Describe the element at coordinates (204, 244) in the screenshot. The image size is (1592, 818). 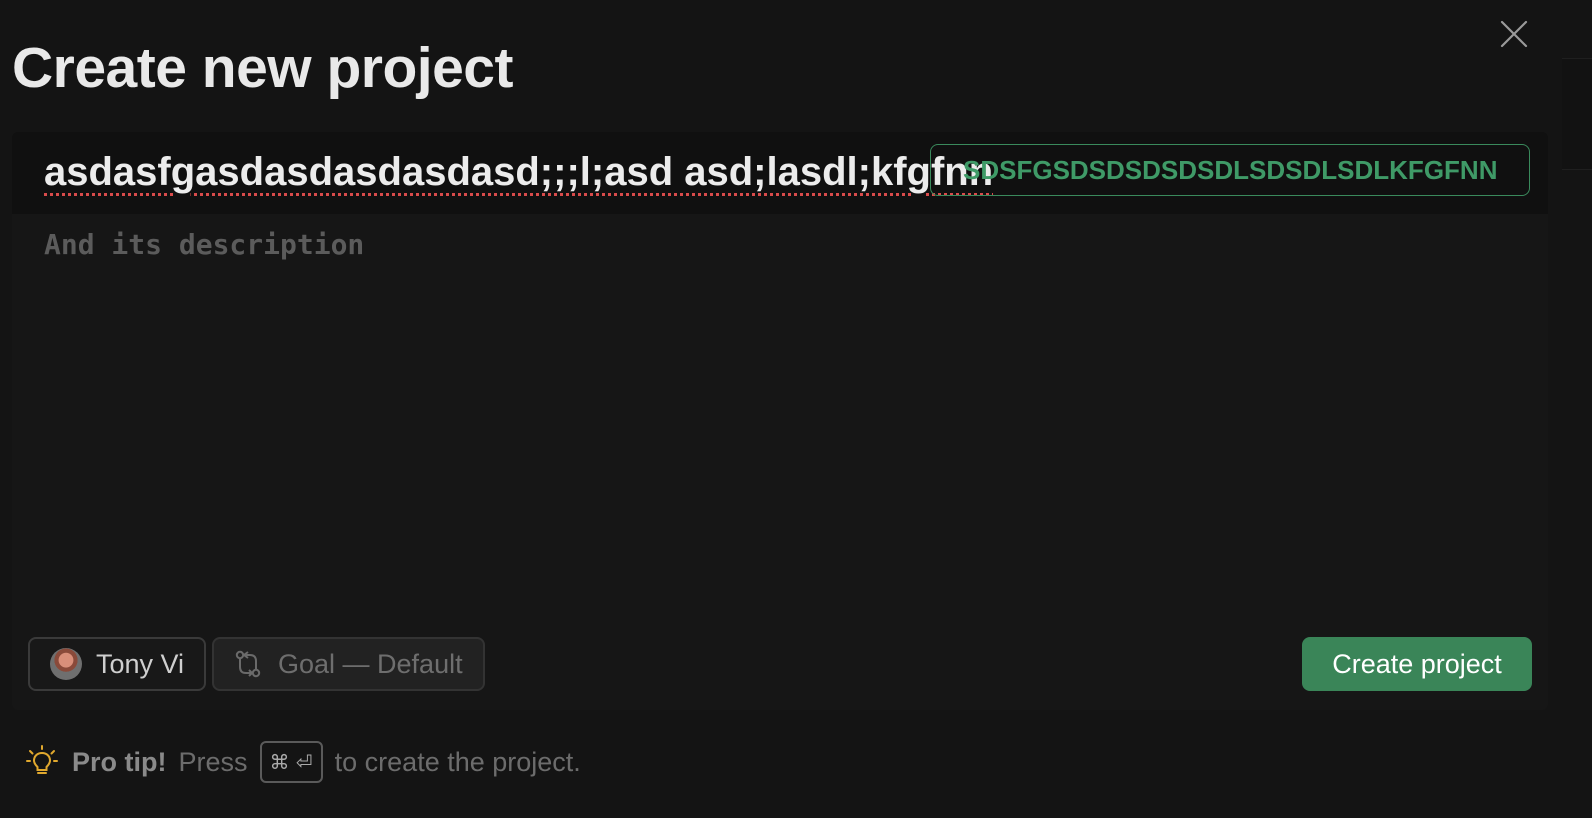
I see `project-description-input: And its description` at that location.